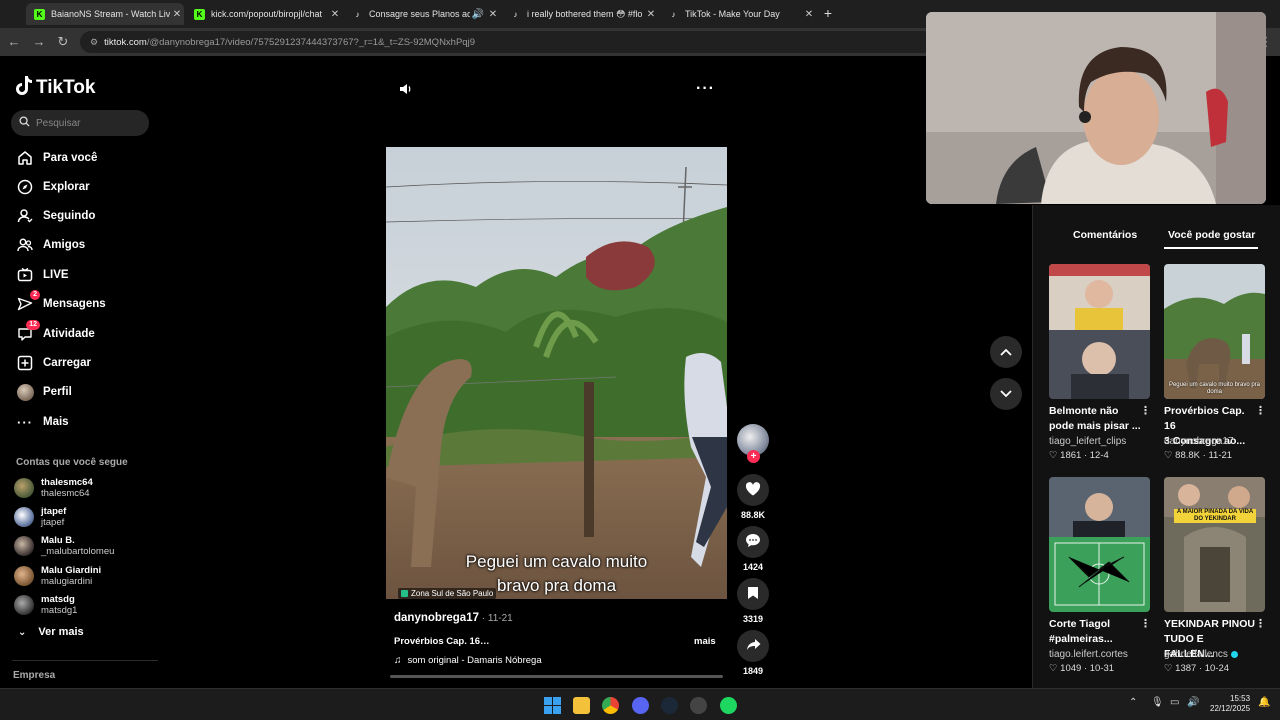 The width and height of the screenshot is (1280, 720). Describe the element at coordinates (34, 675) in the screenshot. I see `footer-link: Empresa` at that location.